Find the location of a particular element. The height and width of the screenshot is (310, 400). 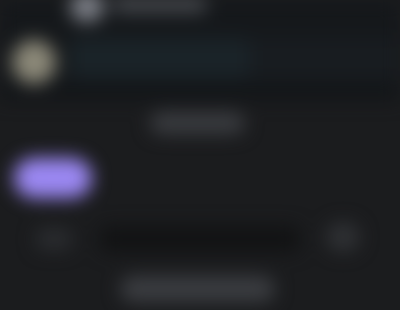

message-input is located at coordinates (200, 239).